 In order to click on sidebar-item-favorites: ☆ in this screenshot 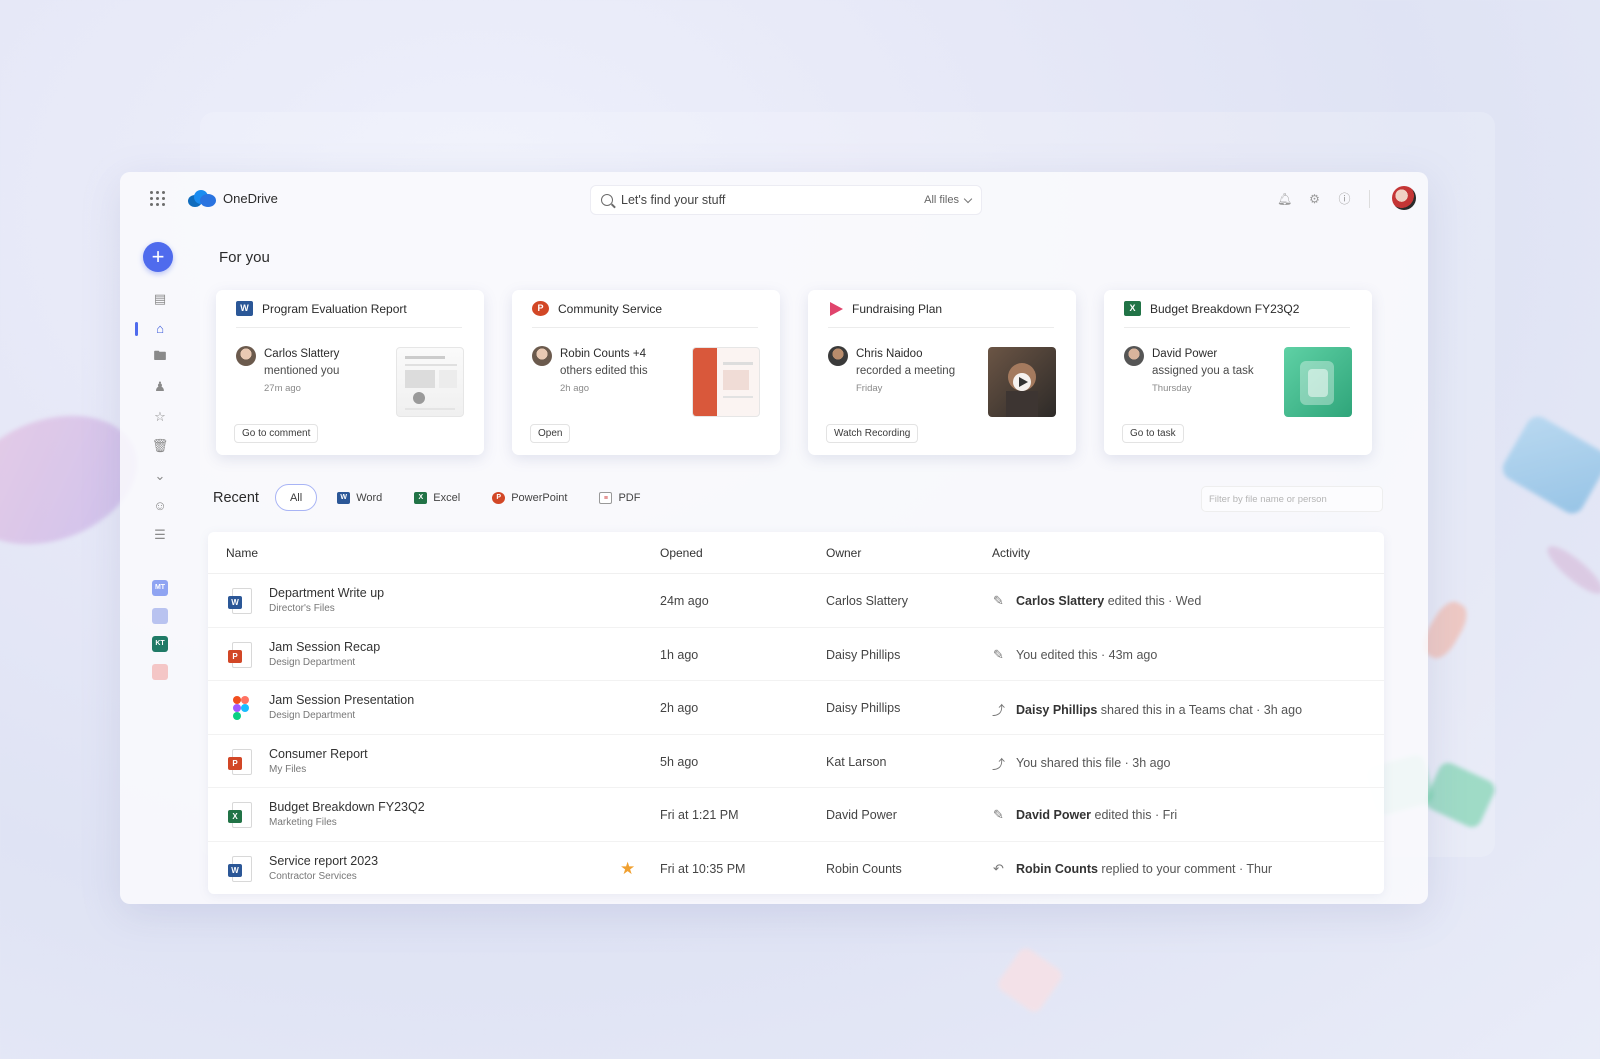, I will do `click(160, 417)`.